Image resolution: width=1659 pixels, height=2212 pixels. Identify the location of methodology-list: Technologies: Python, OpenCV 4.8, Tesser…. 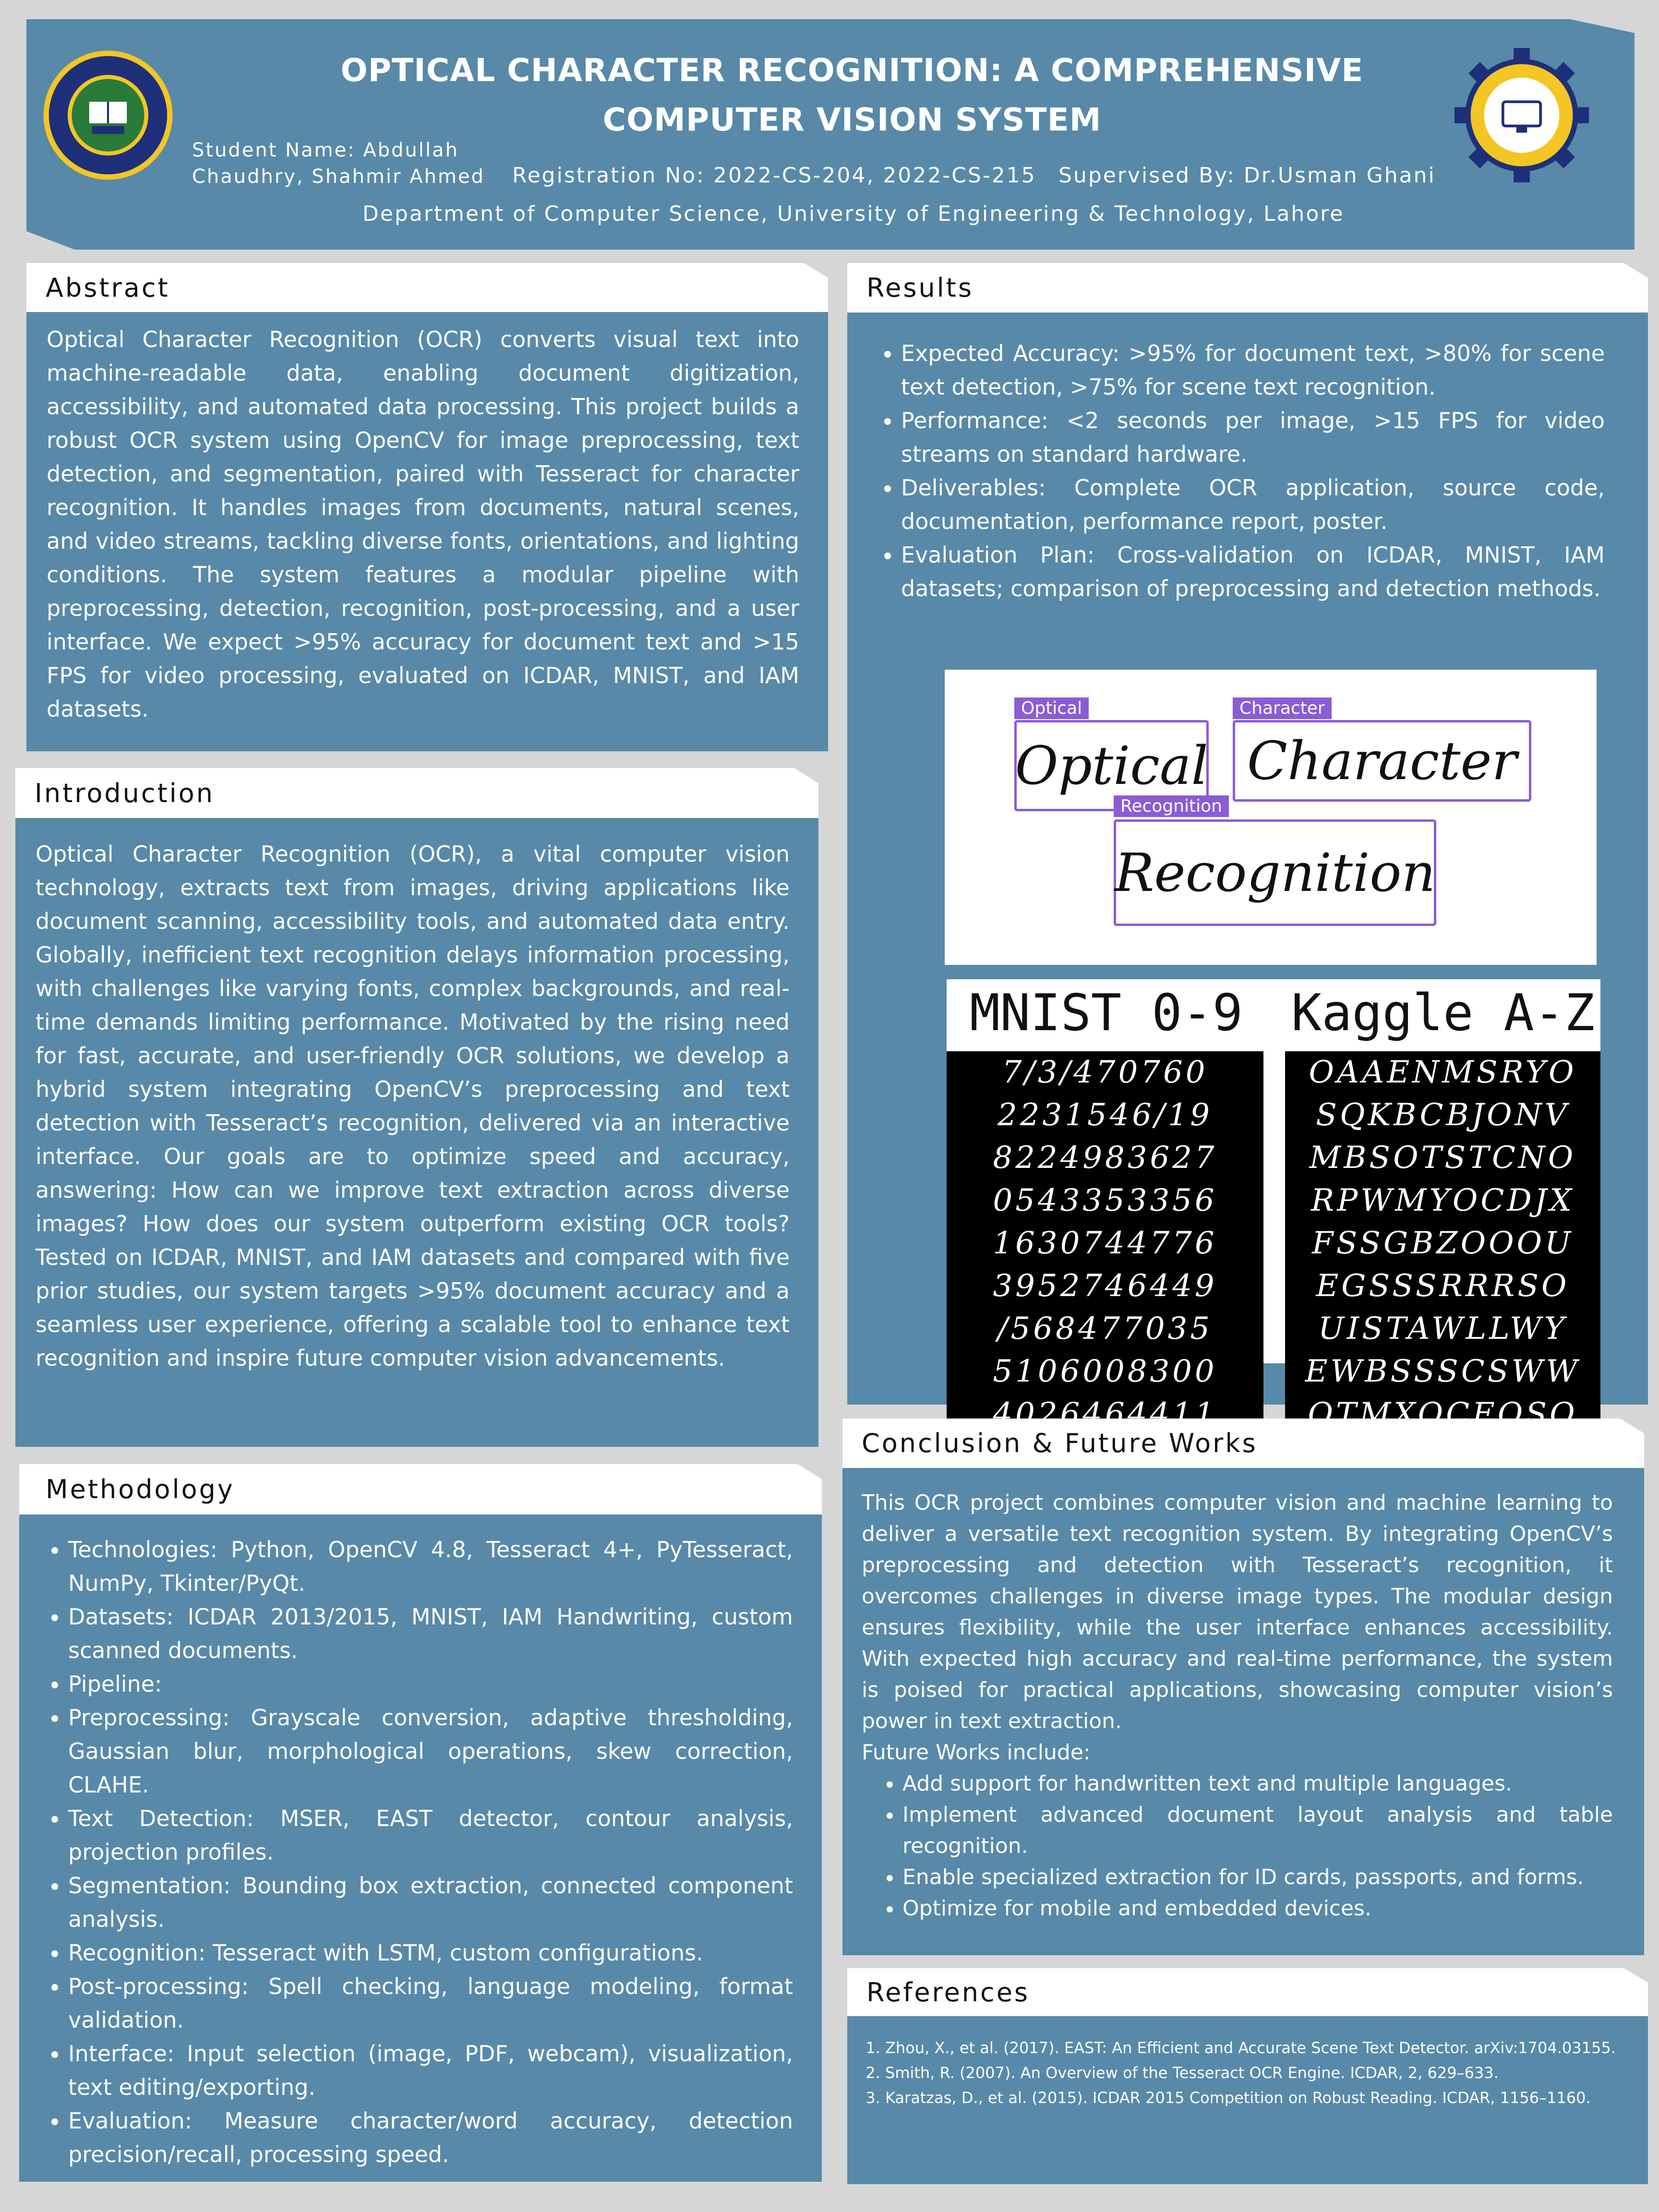
(418, 1852).